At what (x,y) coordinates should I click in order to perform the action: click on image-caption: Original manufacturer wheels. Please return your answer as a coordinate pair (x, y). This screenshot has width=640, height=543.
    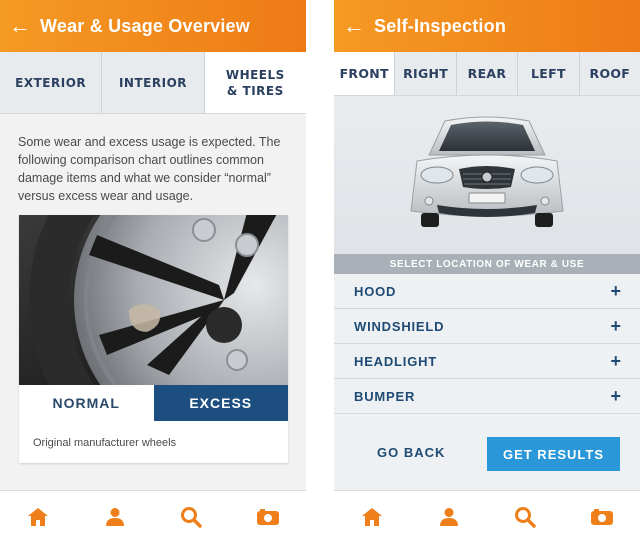
    Looking at the image, I should click on (105, 443).